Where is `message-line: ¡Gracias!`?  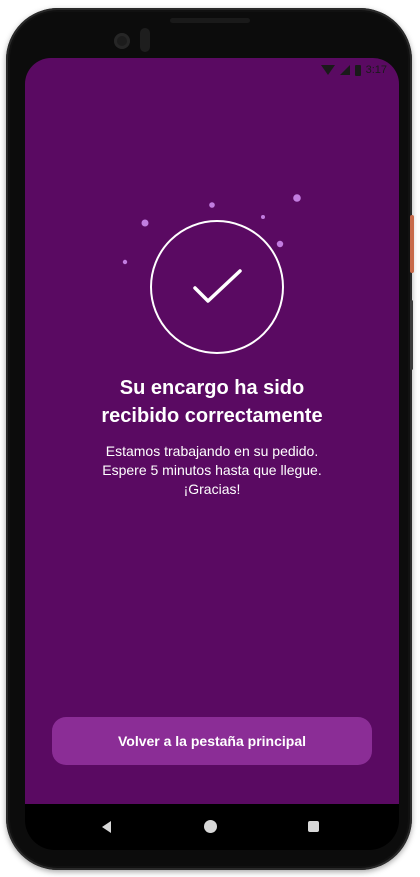 message-line: ¡Gracias! is located at coordinates (212, 489).